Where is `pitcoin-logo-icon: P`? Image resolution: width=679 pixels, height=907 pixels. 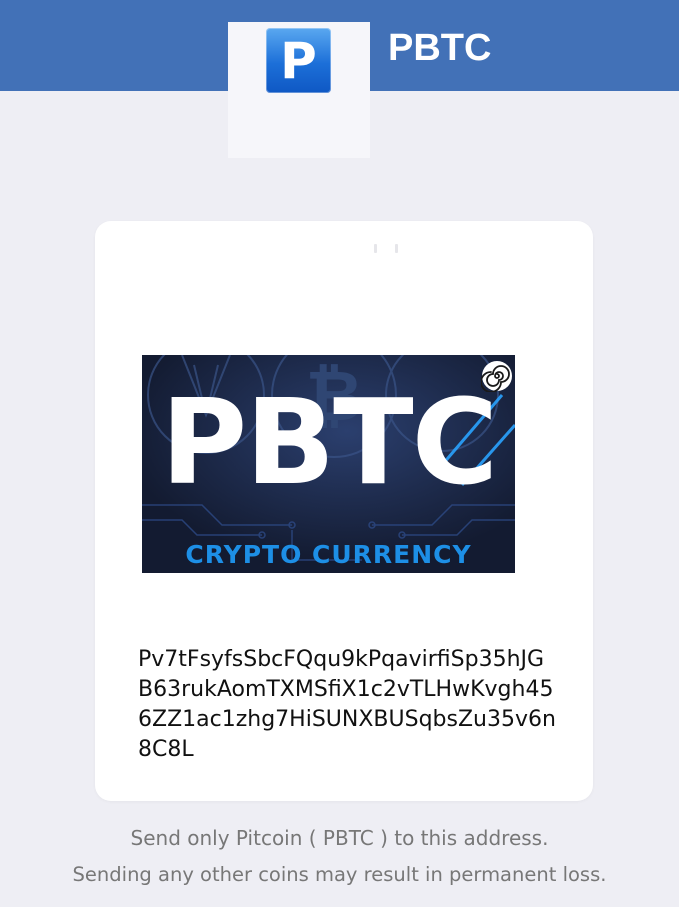 pitcoin-logo-icon: P is located at coordinates (298, 60).